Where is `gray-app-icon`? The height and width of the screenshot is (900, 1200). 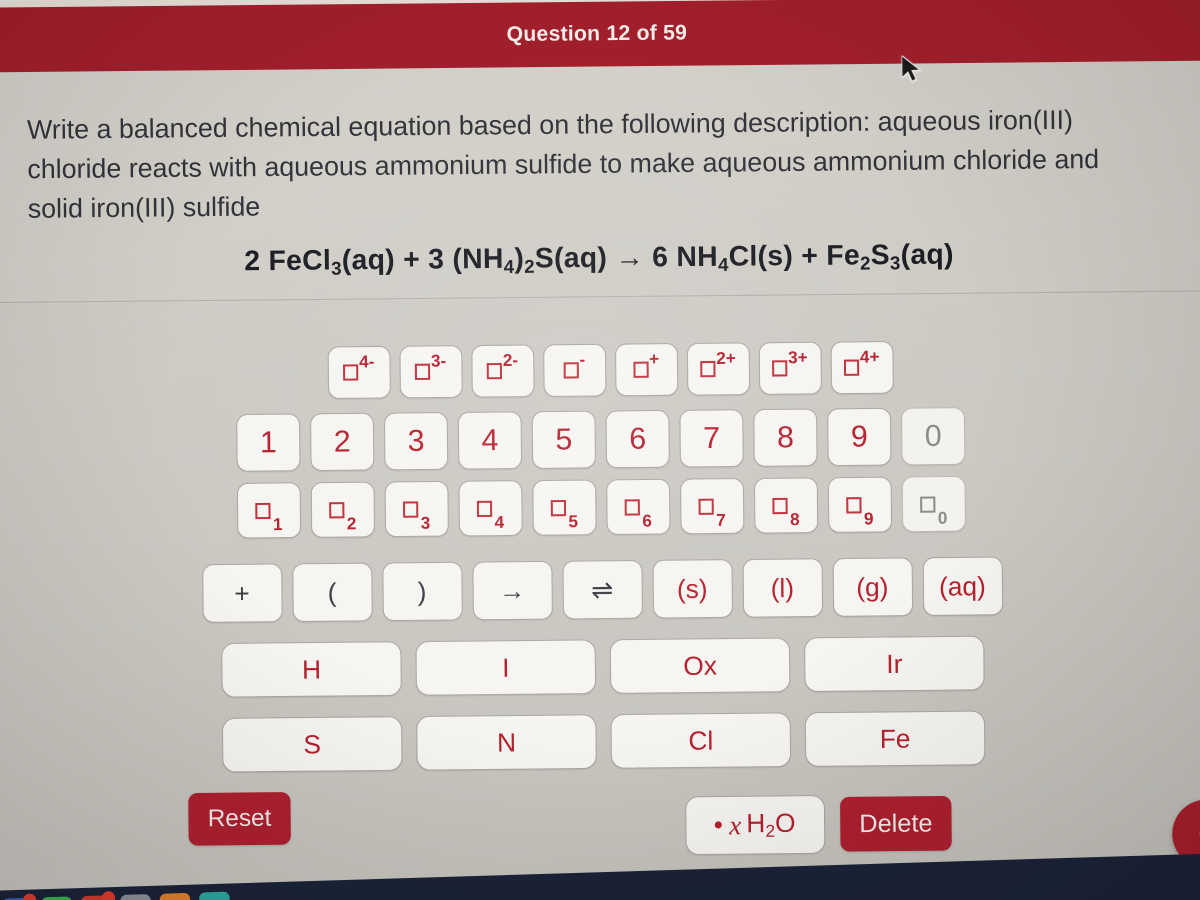 gray-app-icon is located at coordinates (136, 897).